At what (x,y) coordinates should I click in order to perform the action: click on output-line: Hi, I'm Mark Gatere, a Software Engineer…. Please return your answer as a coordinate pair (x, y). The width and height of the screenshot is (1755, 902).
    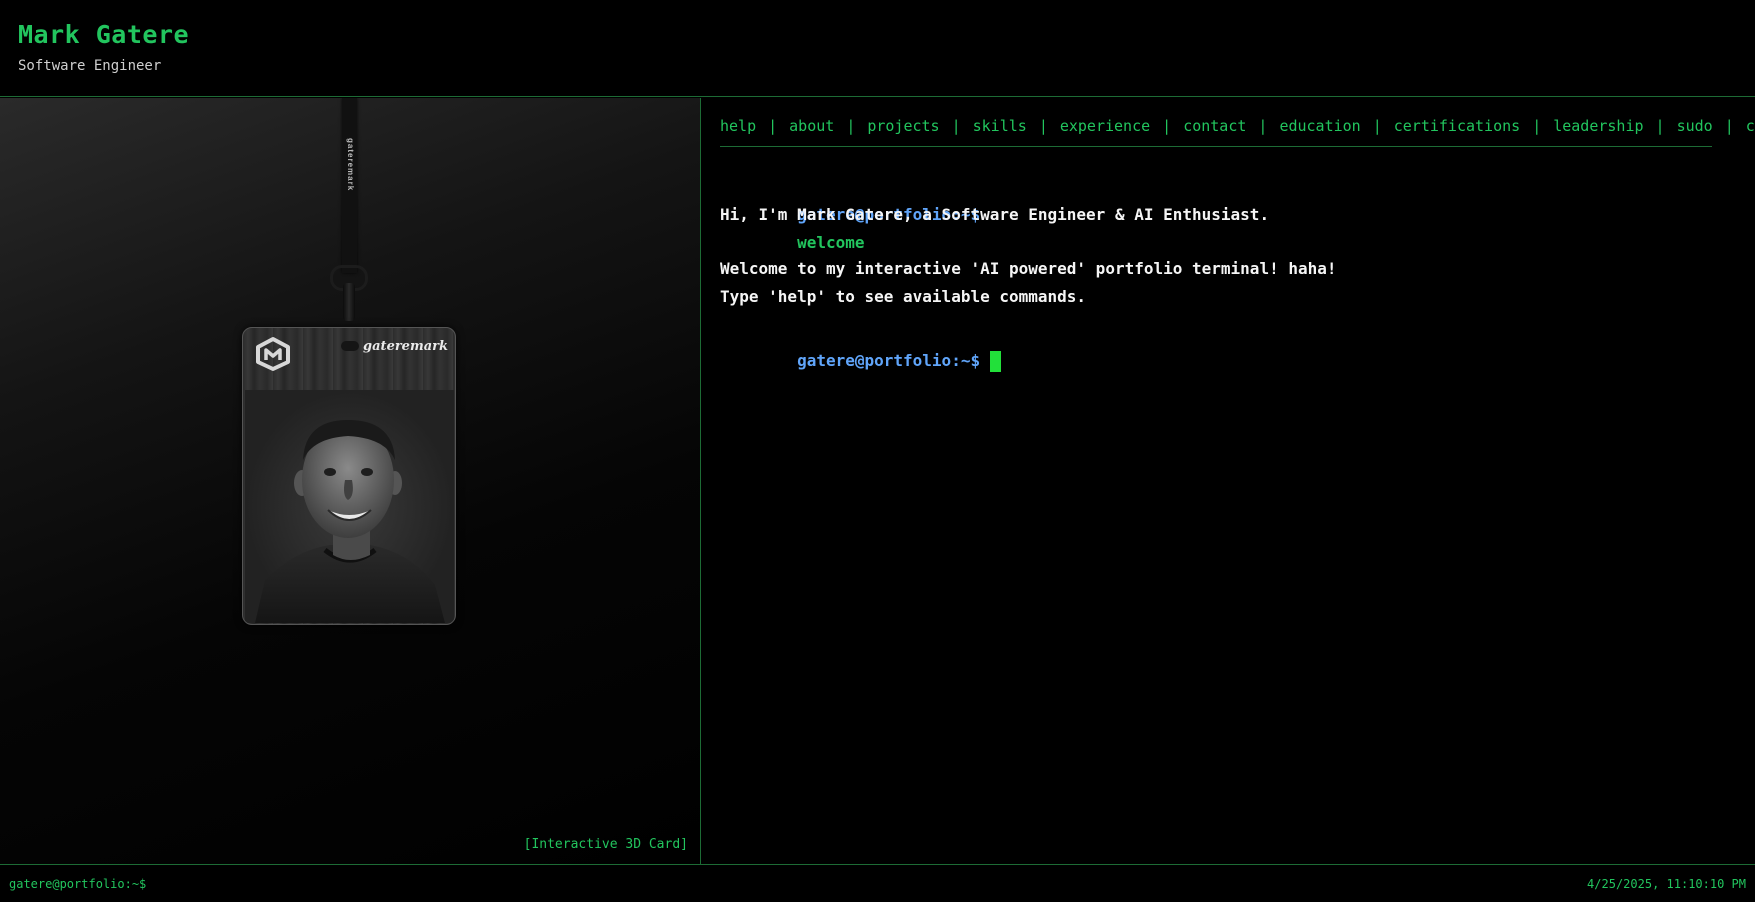
    Looking at the image, I should click on (995, 214).